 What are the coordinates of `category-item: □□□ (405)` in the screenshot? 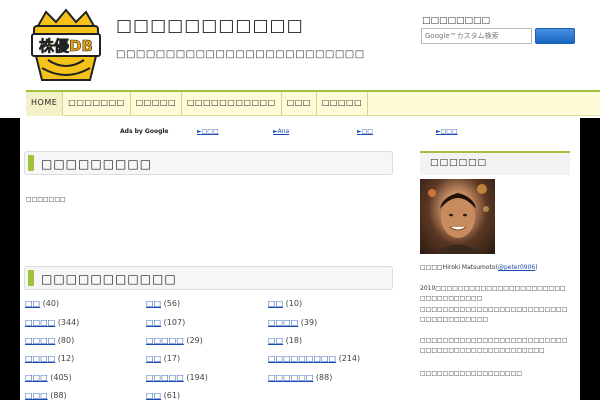 It's located at (48, 377).